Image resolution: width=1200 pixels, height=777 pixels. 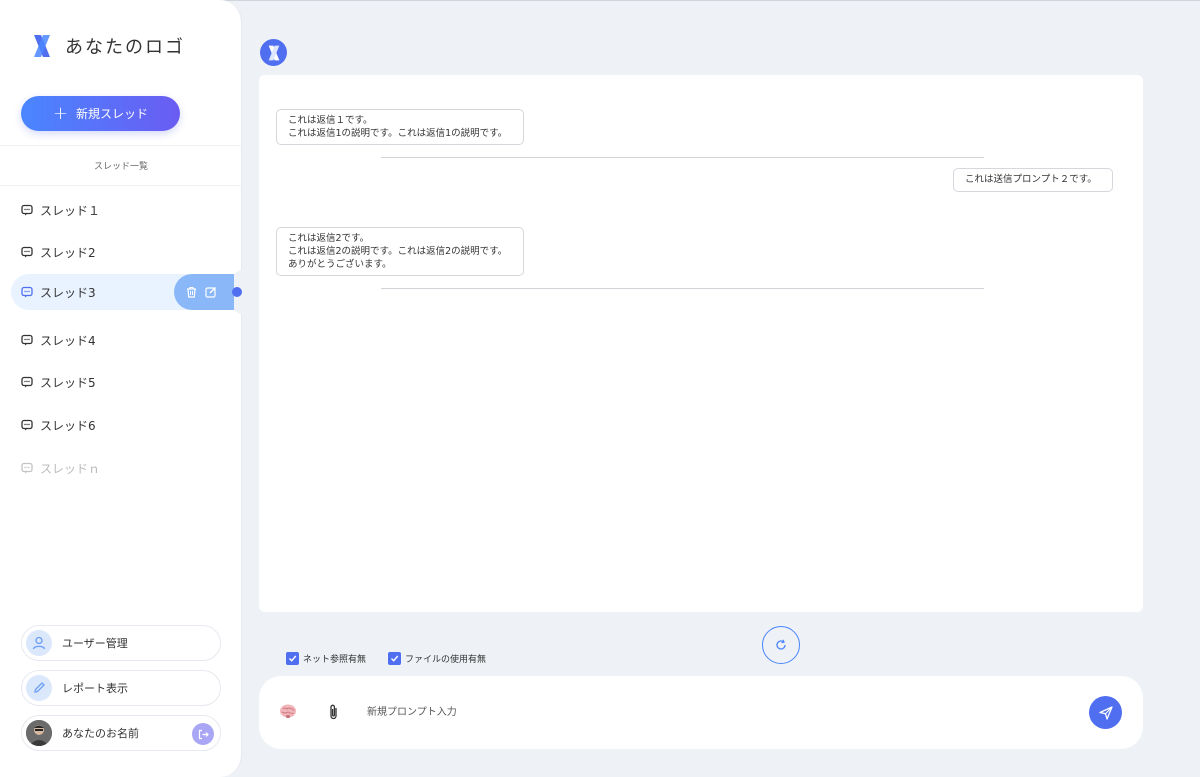 I want to click on thread-label: スレッド2, so click(x=68, y=252).